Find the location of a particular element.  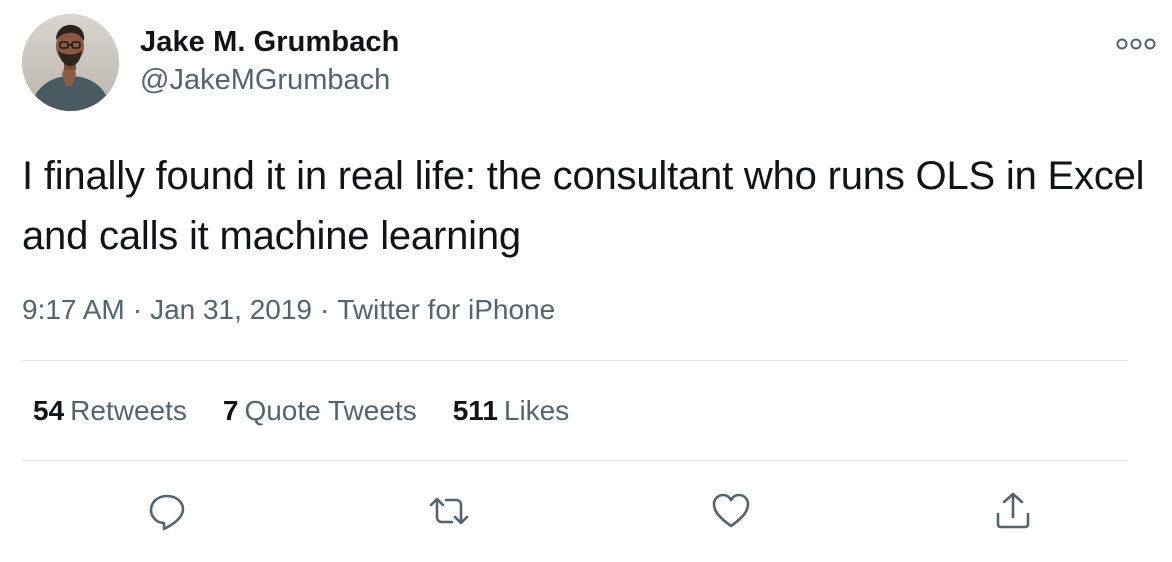

retweet-button is located at coordinates (449, 511).